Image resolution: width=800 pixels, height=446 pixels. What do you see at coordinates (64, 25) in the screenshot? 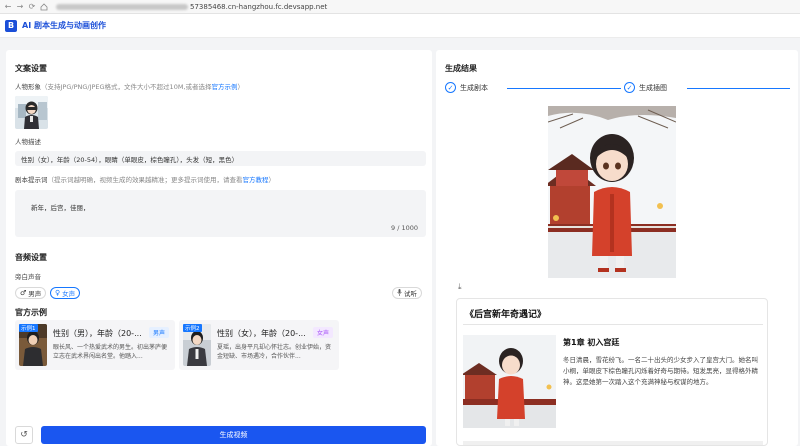
I see `app-title: AI 剧本生成与动画创作` at bounding box center [64, 25].